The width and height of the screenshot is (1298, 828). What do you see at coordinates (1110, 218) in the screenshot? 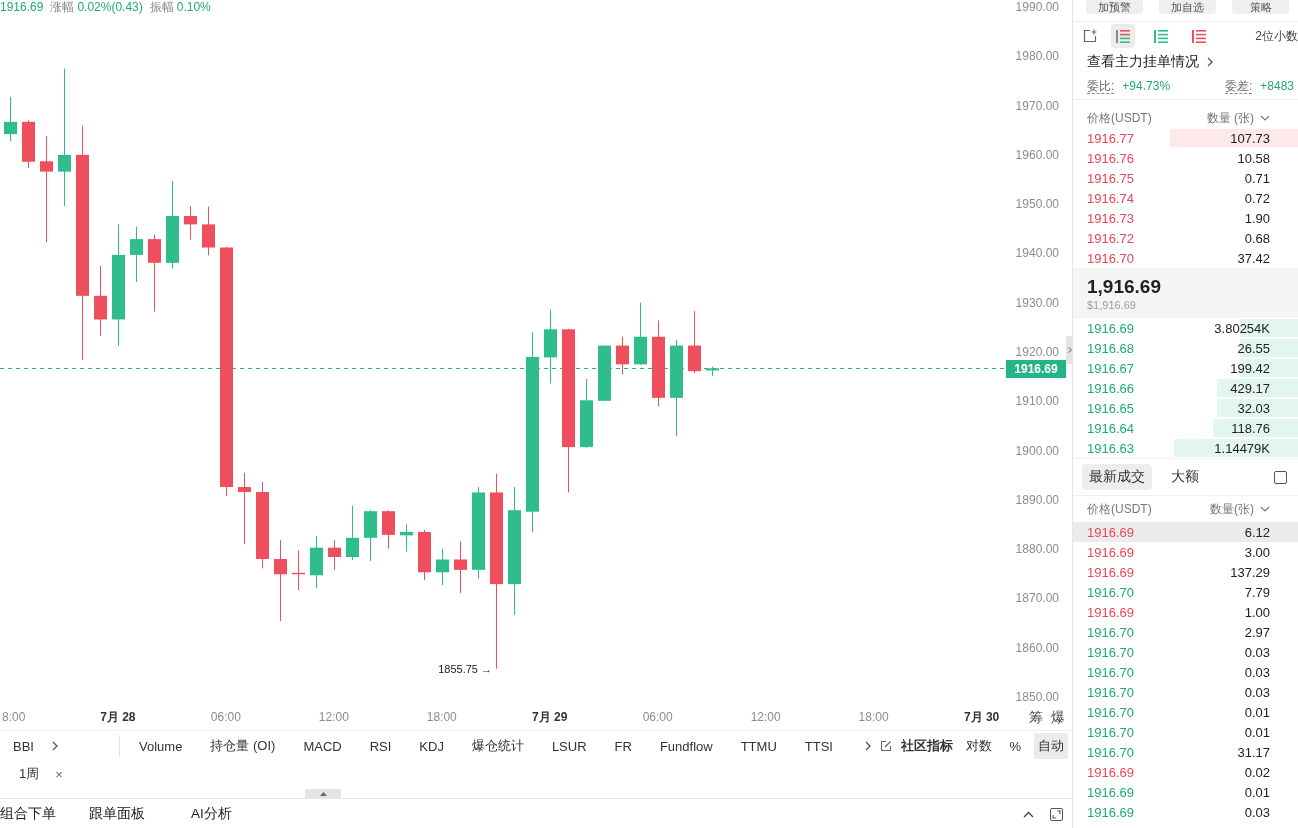
I see `order-price: 1916.73` at bounding box center [1110, 218].